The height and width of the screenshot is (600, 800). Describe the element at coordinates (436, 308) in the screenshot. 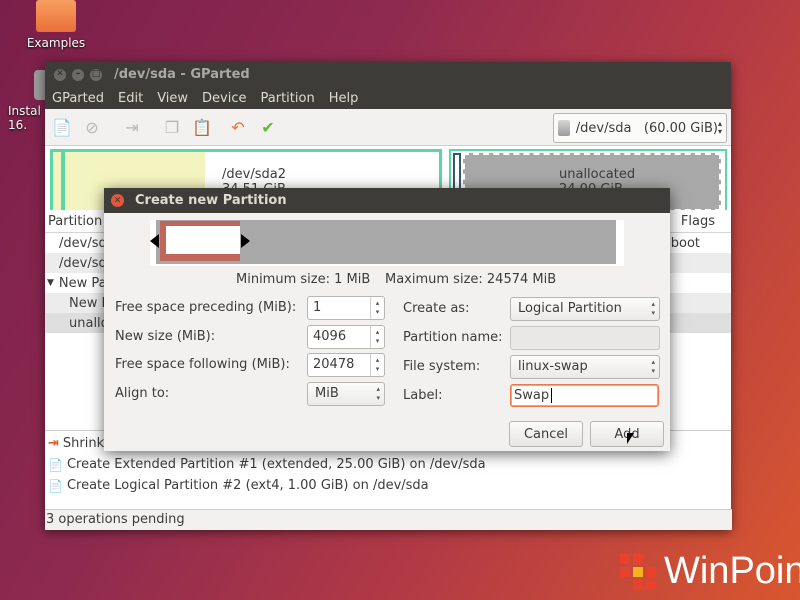

I see `create-as-label: Create as:` at that location.